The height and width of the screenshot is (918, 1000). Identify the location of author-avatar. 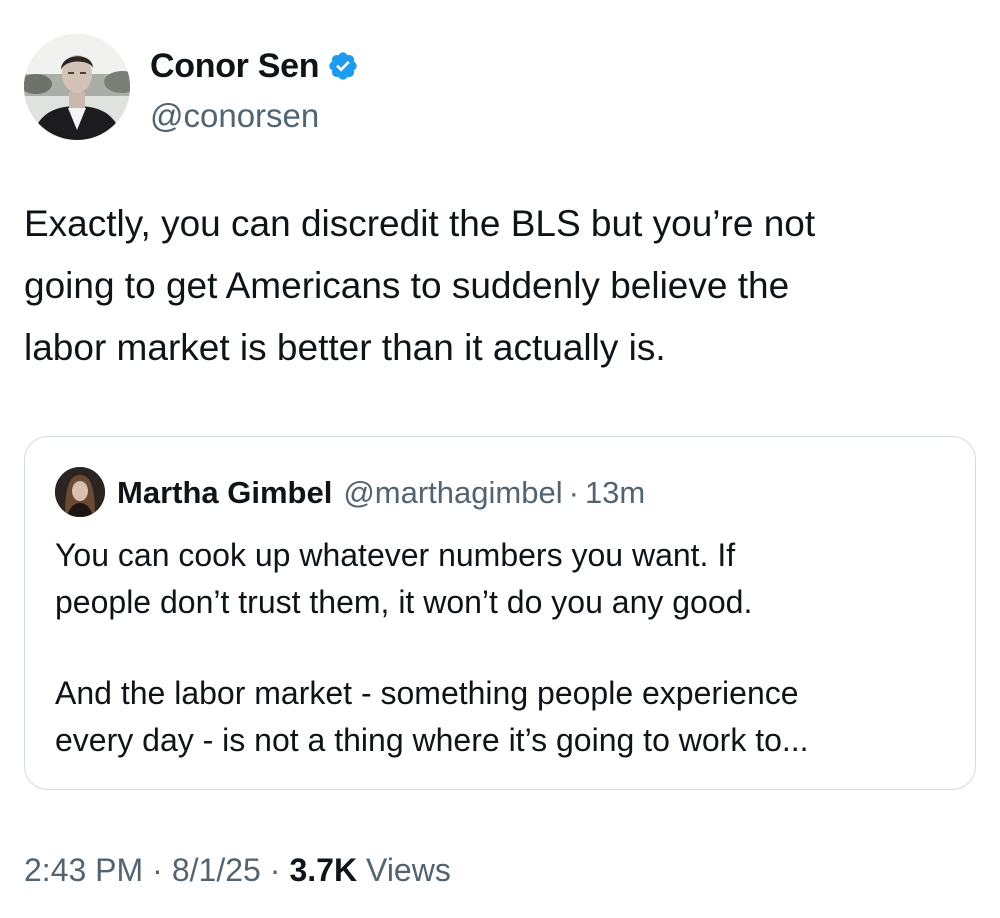
(77, 87).